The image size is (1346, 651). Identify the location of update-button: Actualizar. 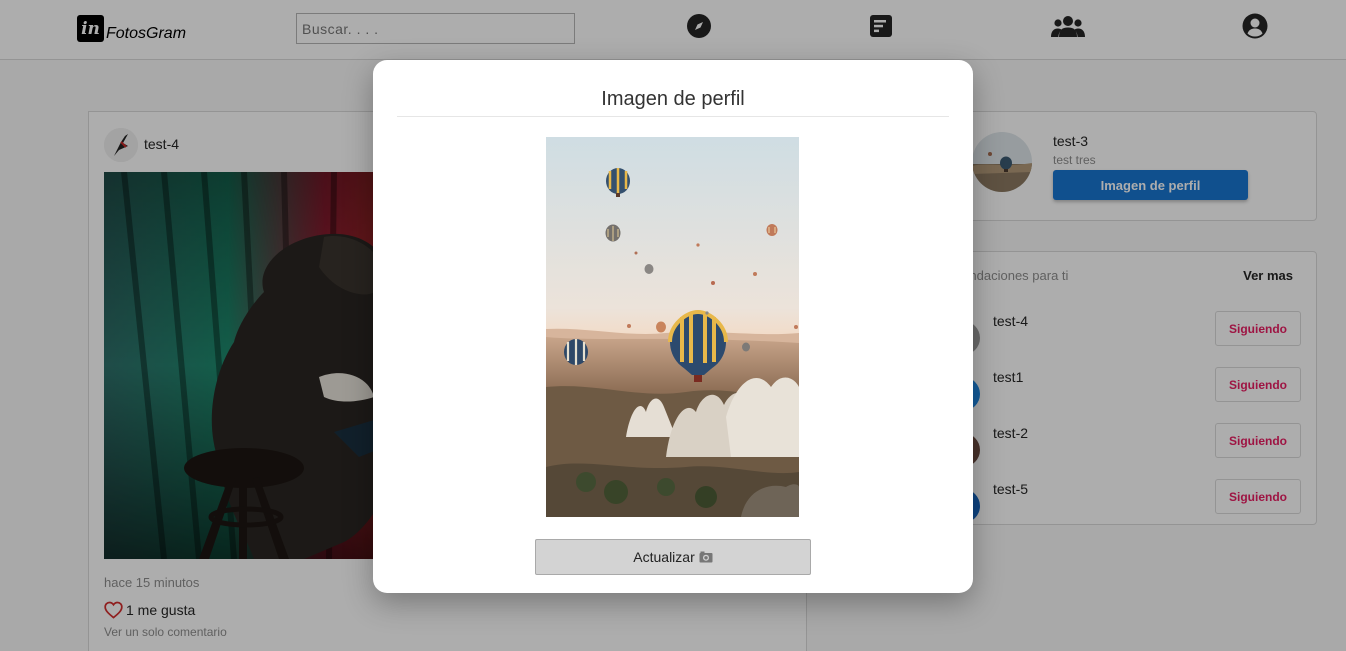
(673, 557).